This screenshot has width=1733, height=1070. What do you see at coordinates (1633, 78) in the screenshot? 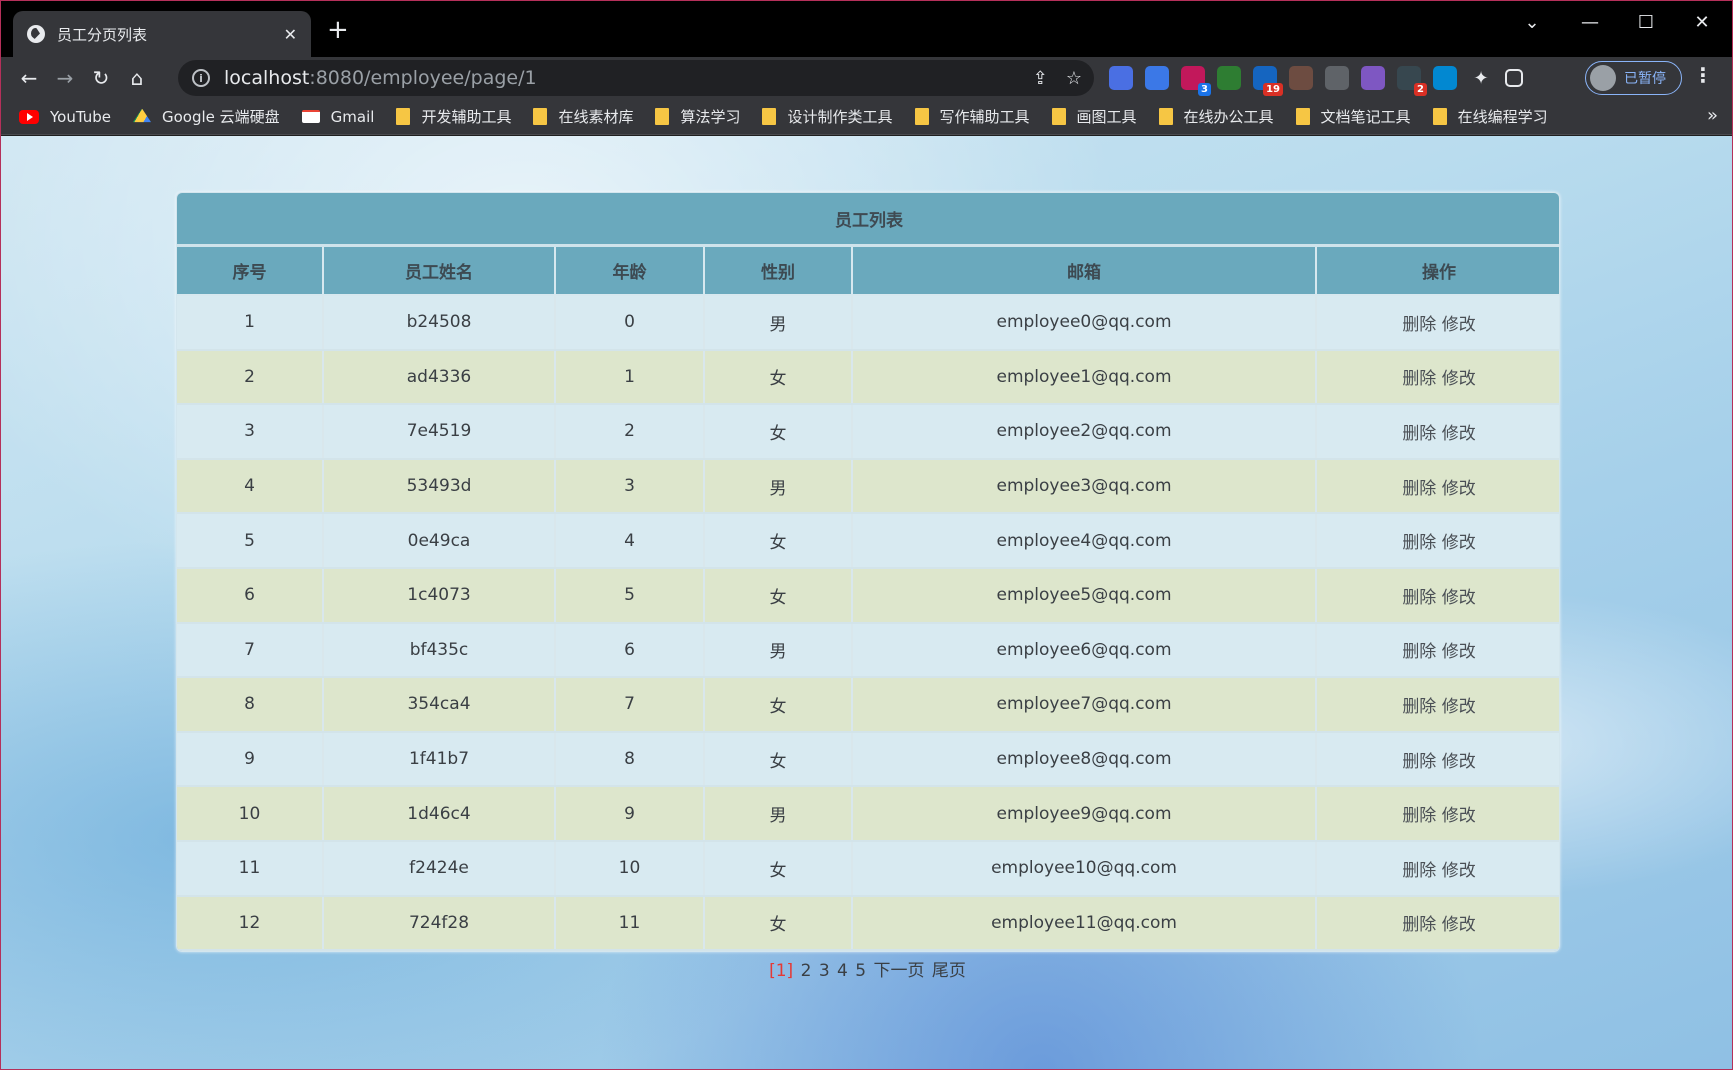
I see `profile-button: 已暂停` at bounding box center [1633, 78].